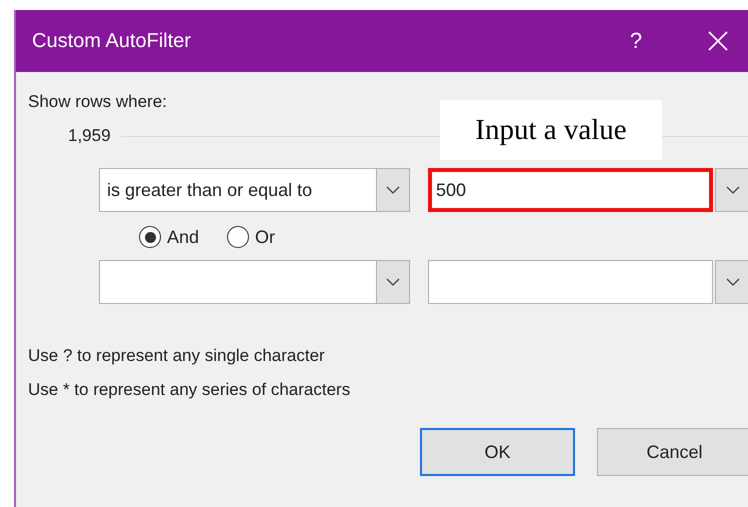 This screenshot has width=748, height=507. What do you see at coordinates (672, 452) in the screenshot?
I see `dialog-button: Cancel` at bounding box center [672, 452].